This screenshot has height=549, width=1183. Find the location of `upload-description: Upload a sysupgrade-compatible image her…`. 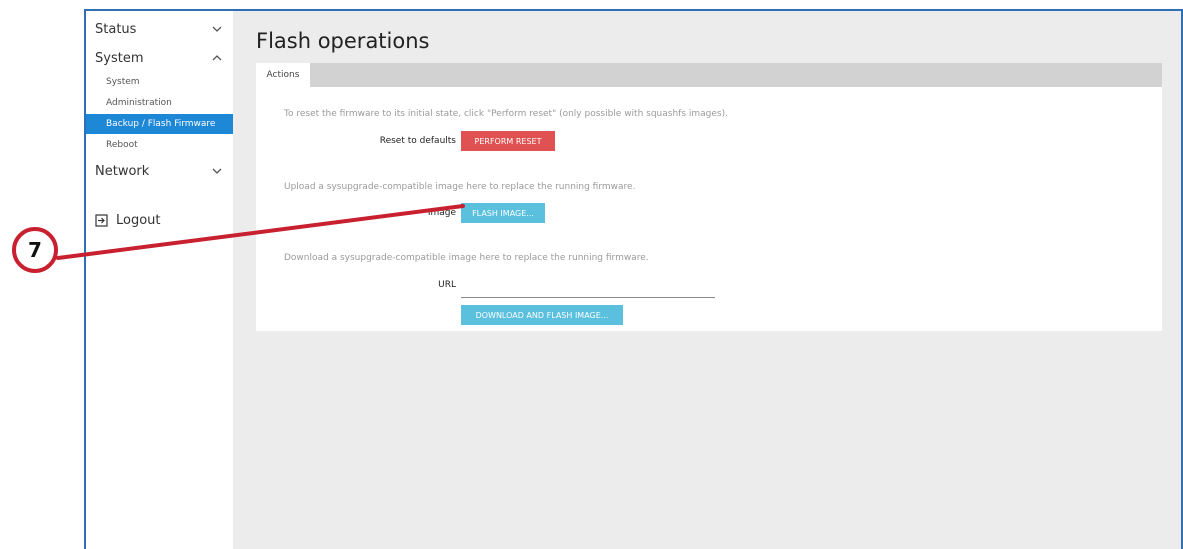

upload-description: Upload a sysupgrade-compatible image her… is located at coordinates (460, 187).